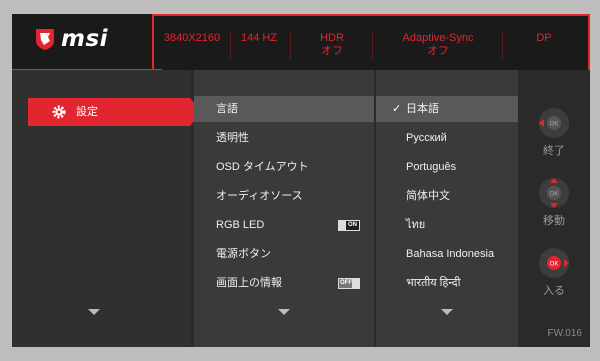 The image size is (600, 361). What do you see at coordinates (284, 283) in the screenshot?
I see `submenu-item-screen-info: 画面上の情報 OFF` at bounding box center [284, 283].